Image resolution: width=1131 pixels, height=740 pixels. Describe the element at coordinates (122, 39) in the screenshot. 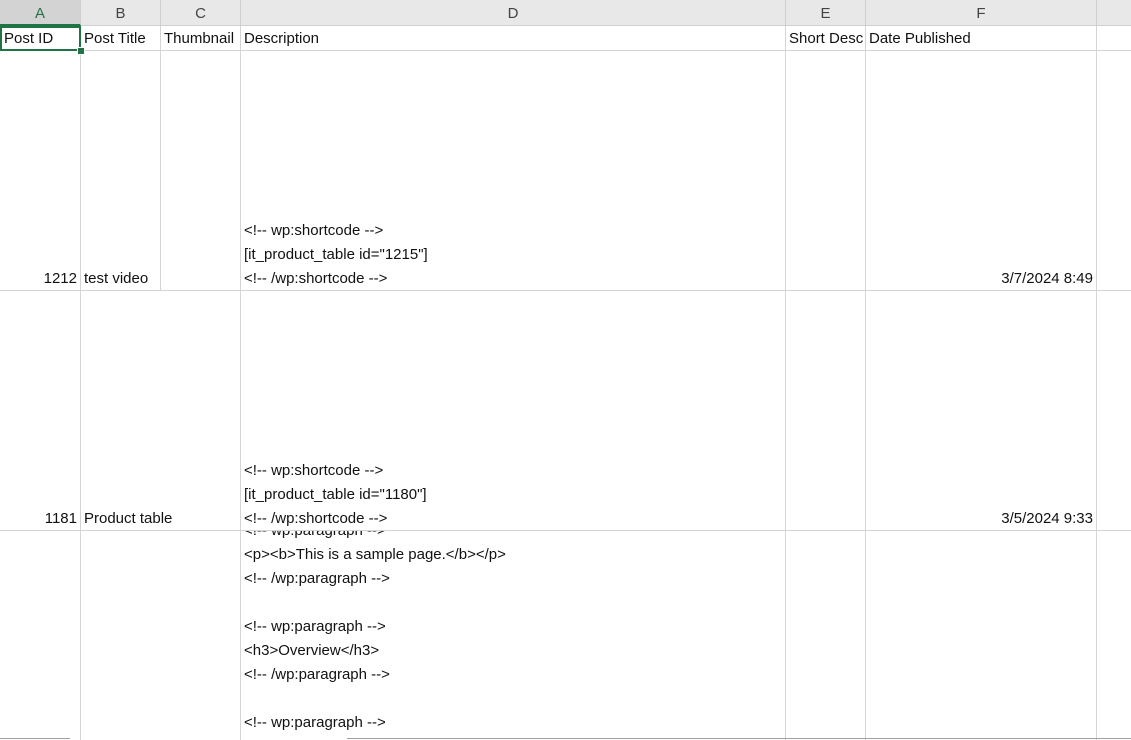

I see `cell-post-title-header: Post Title` at that location.